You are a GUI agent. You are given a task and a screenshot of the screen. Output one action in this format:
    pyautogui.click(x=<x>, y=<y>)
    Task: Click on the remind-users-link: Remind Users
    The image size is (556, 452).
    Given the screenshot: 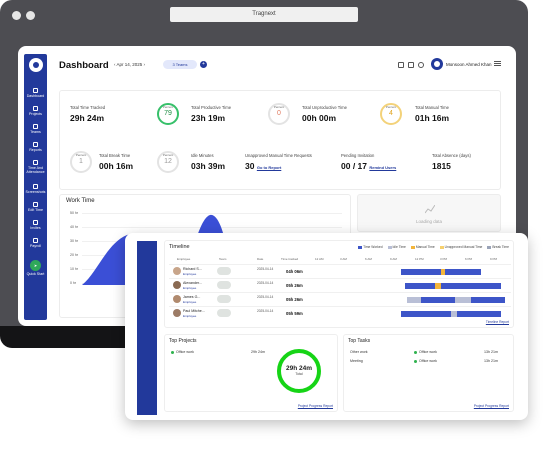 What is the action you would take?
    pyautogui.click(x=382, y=167)
    